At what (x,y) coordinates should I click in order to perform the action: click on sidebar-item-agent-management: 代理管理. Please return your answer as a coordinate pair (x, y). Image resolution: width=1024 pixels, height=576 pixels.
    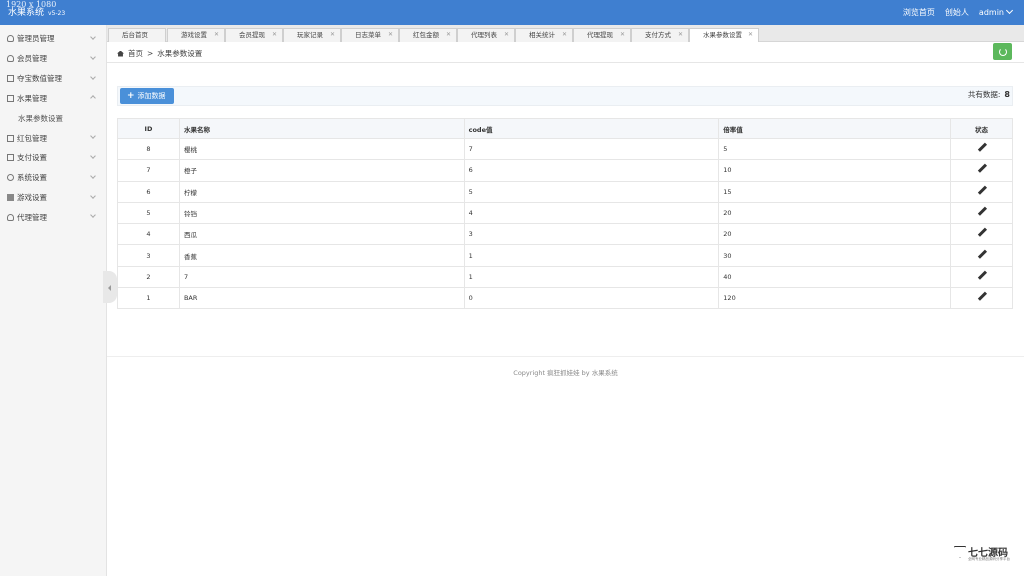
    Looking at the image, I should click on (53, 217).